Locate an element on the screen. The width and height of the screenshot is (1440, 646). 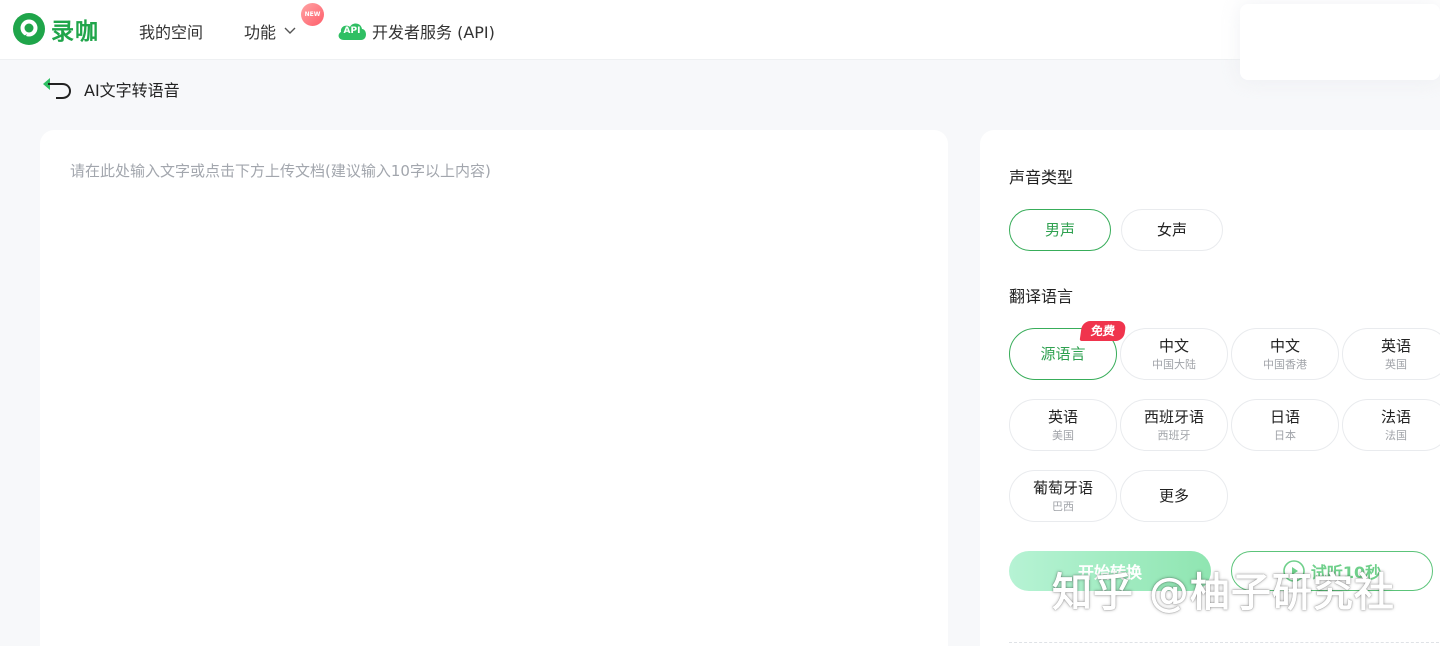
api-cloud-icon: API is located at coordinates (352, 31).